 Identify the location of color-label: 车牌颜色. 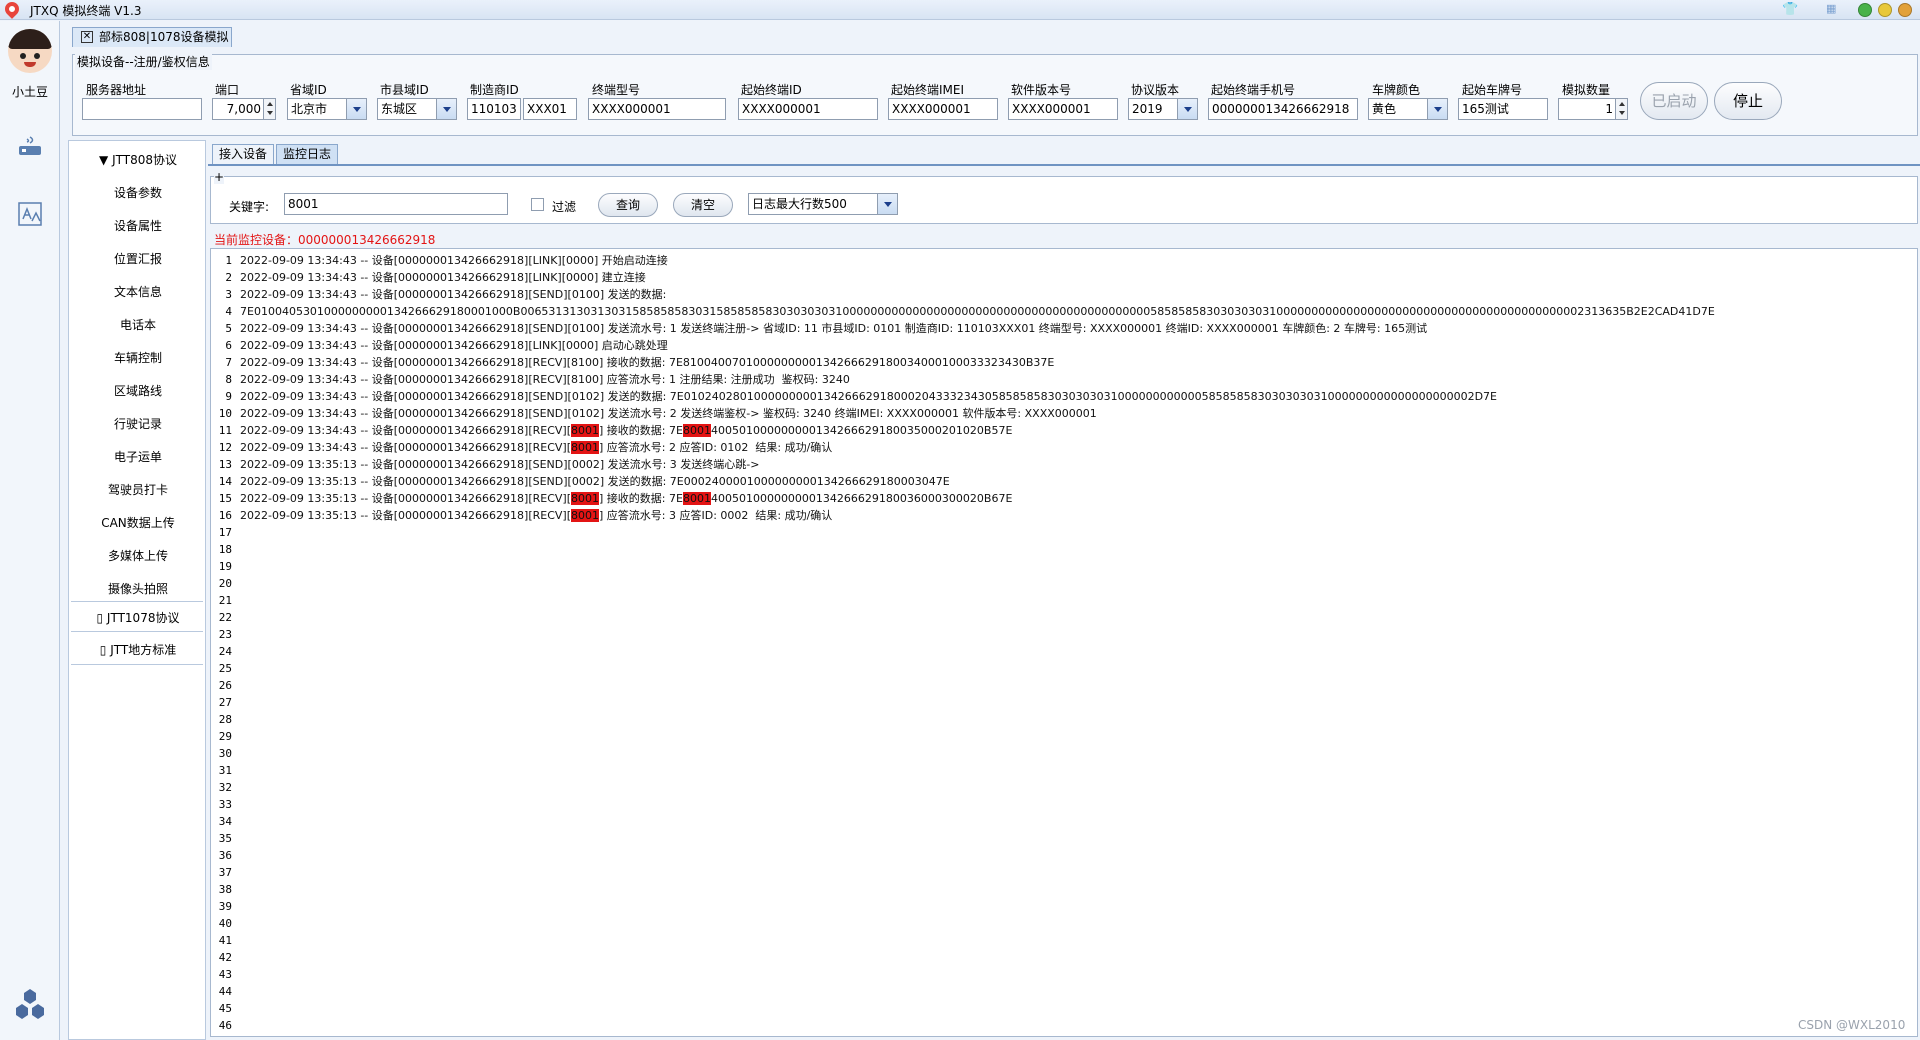
(1396, 90).